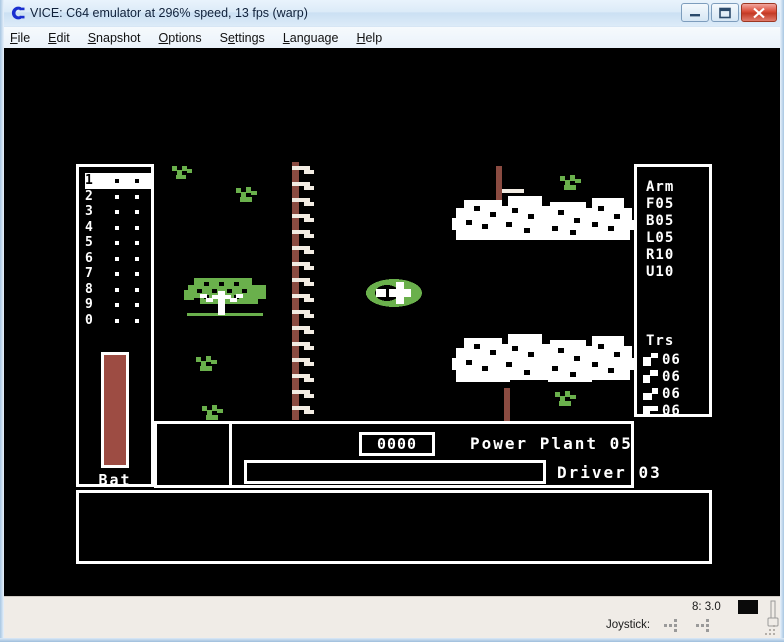 The width and height of the screenshot is (784, 642). Describe the element at coordinates (660, 341) in the screenshot. I see `trs-header: Trs` at that location.